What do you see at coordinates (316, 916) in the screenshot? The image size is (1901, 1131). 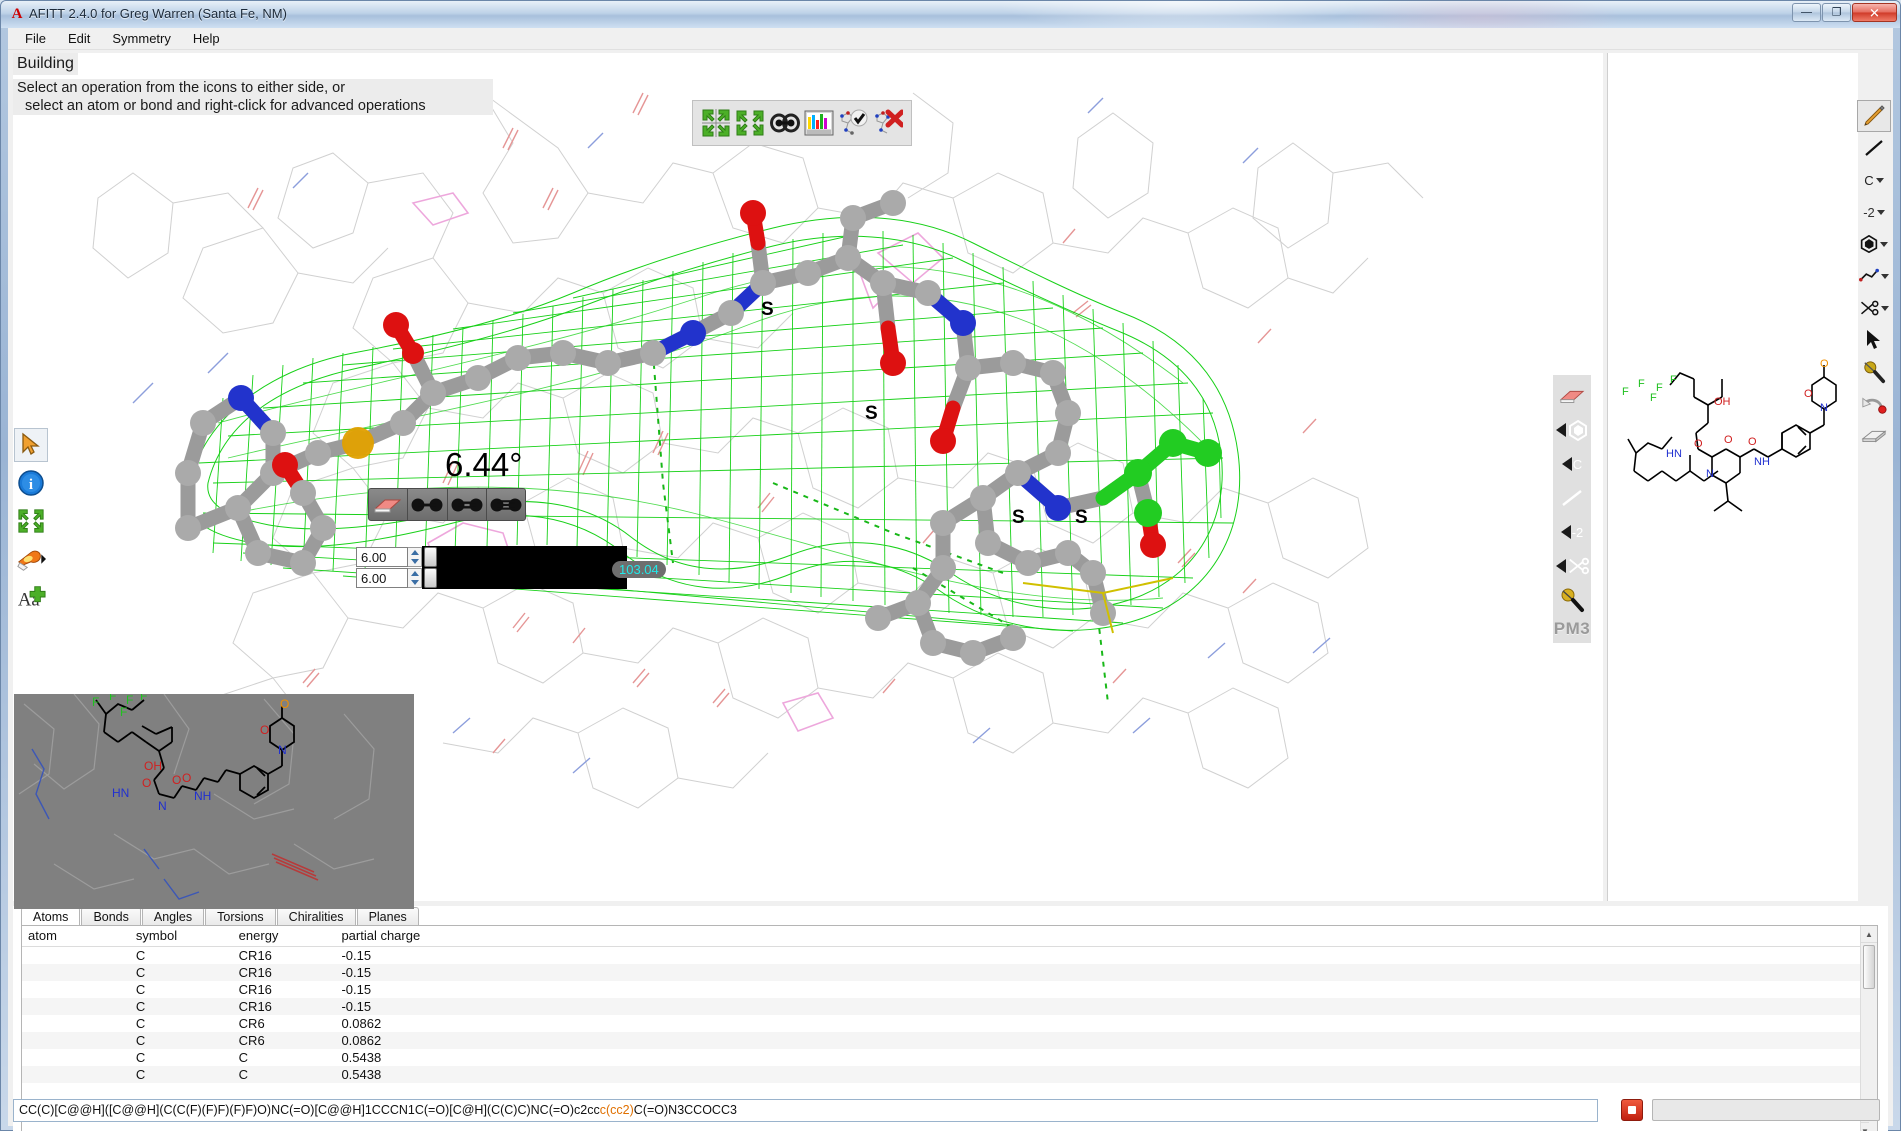 I see `tab-chiralities: Chiralities` at bounding box center [316, 916].